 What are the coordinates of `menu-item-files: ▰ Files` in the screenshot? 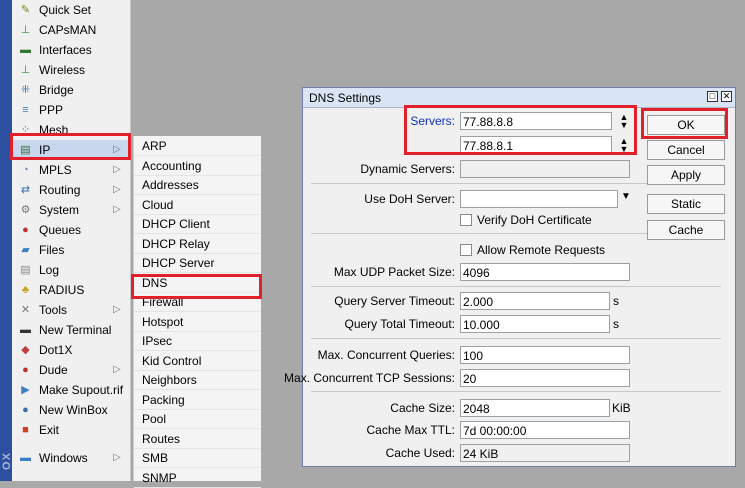 It's located at (71, 250).